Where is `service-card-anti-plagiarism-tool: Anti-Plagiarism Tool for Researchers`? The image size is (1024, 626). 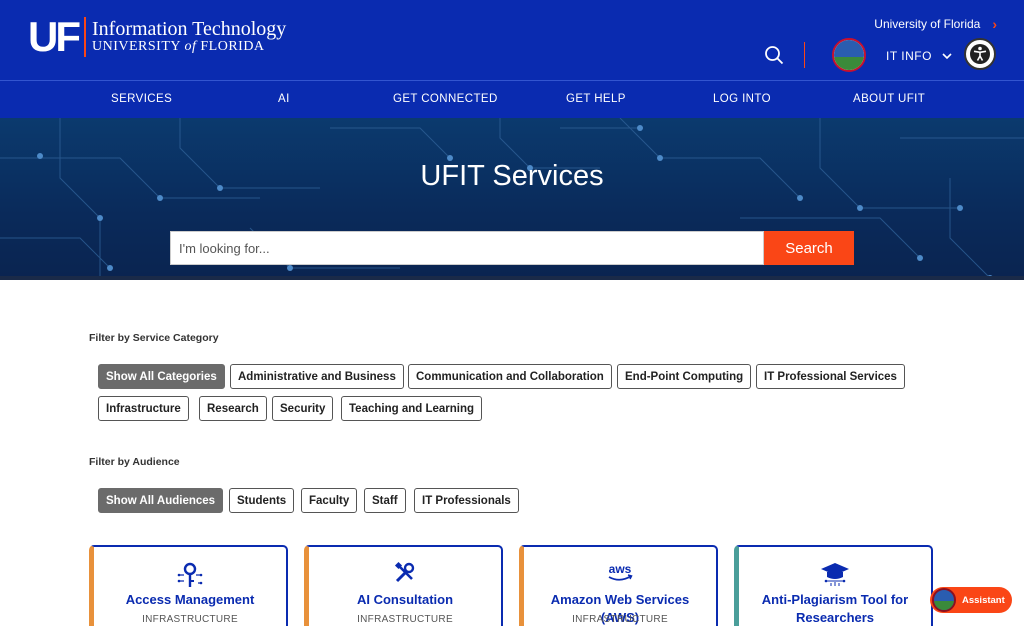
service-card-anti-plagiarism-tool: Anti-Plagiarism Tool for Researchers is located at coordinates (833, 585).